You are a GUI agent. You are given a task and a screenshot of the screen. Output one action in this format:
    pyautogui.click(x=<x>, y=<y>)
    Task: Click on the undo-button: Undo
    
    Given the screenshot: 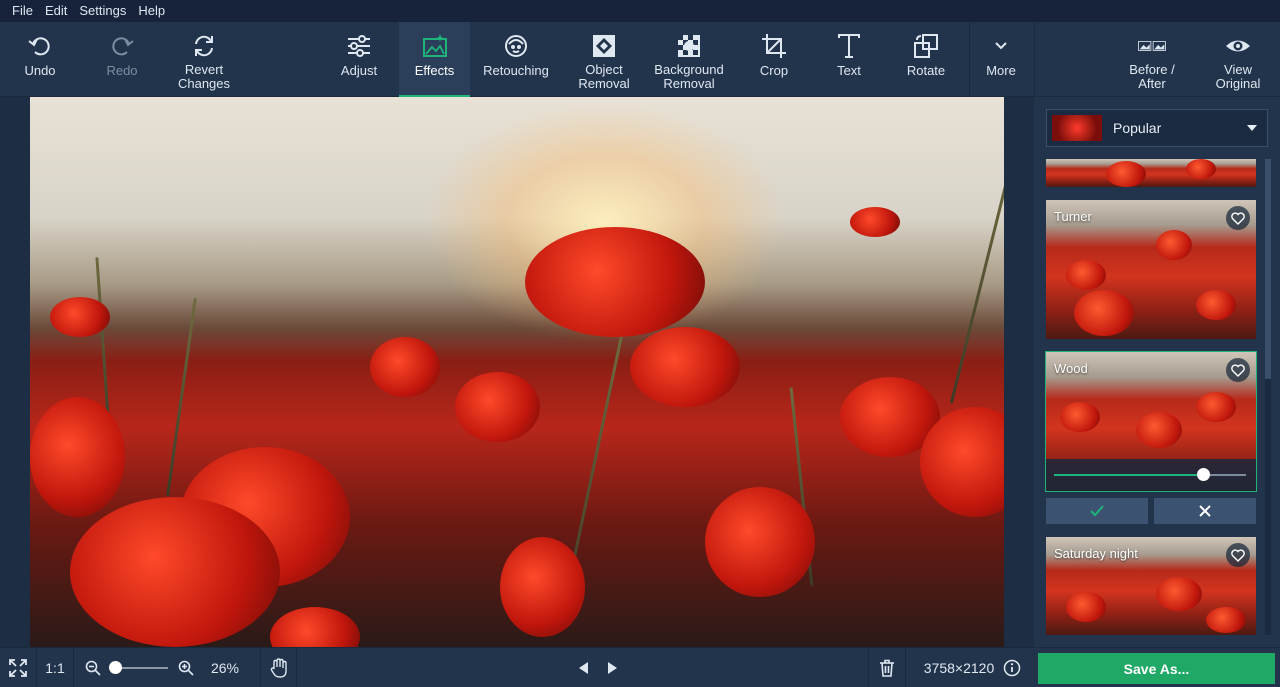 What is the action you would take?
    pyautogui.click(x=40, y=59)
    